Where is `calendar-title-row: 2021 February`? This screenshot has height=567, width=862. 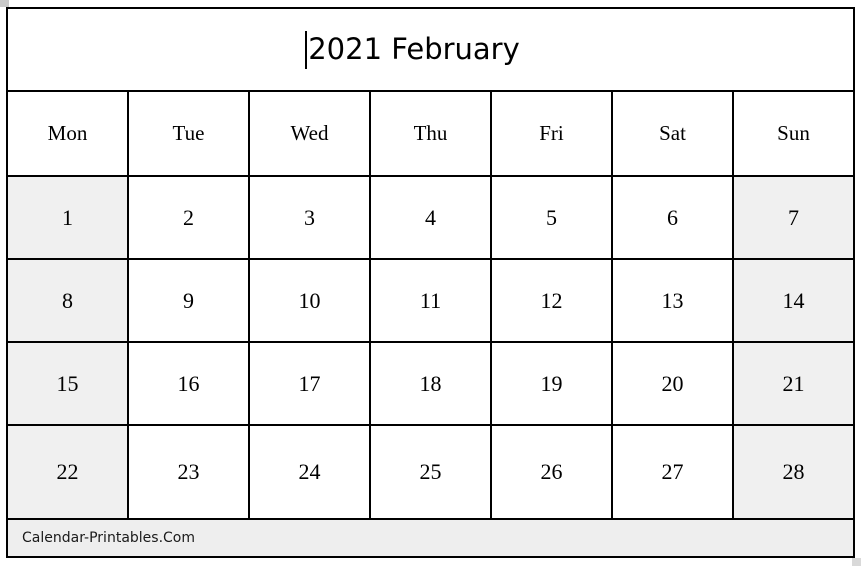 calendar-title-row: 2021 February is located at coordinates (430, 50).